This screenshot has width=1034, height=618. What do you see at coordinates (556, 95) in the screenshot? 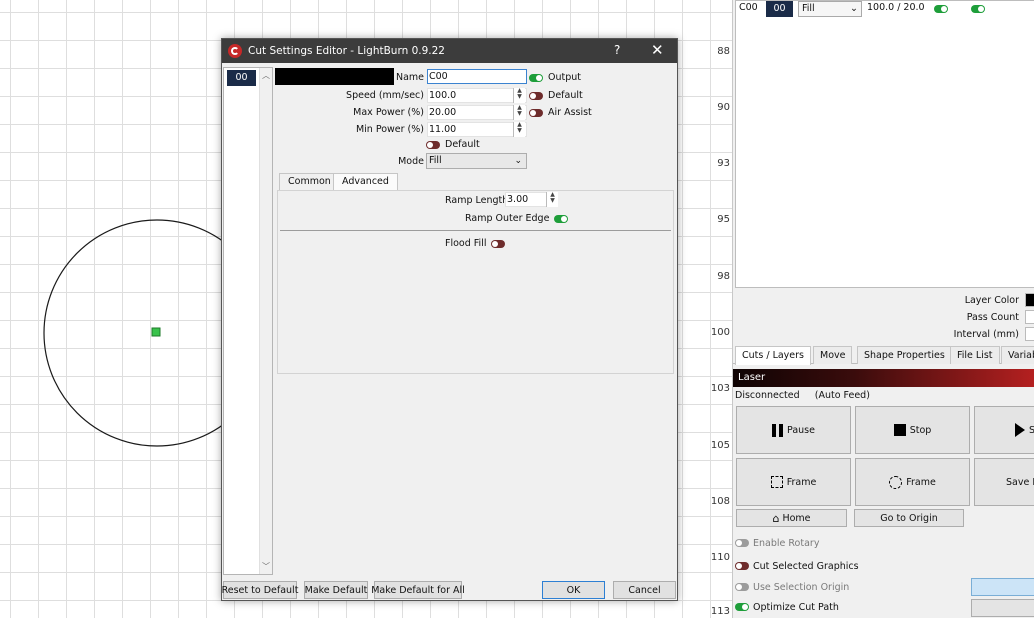
I see `default-speed-checkbox: Default` at bounding box center [556, 95].